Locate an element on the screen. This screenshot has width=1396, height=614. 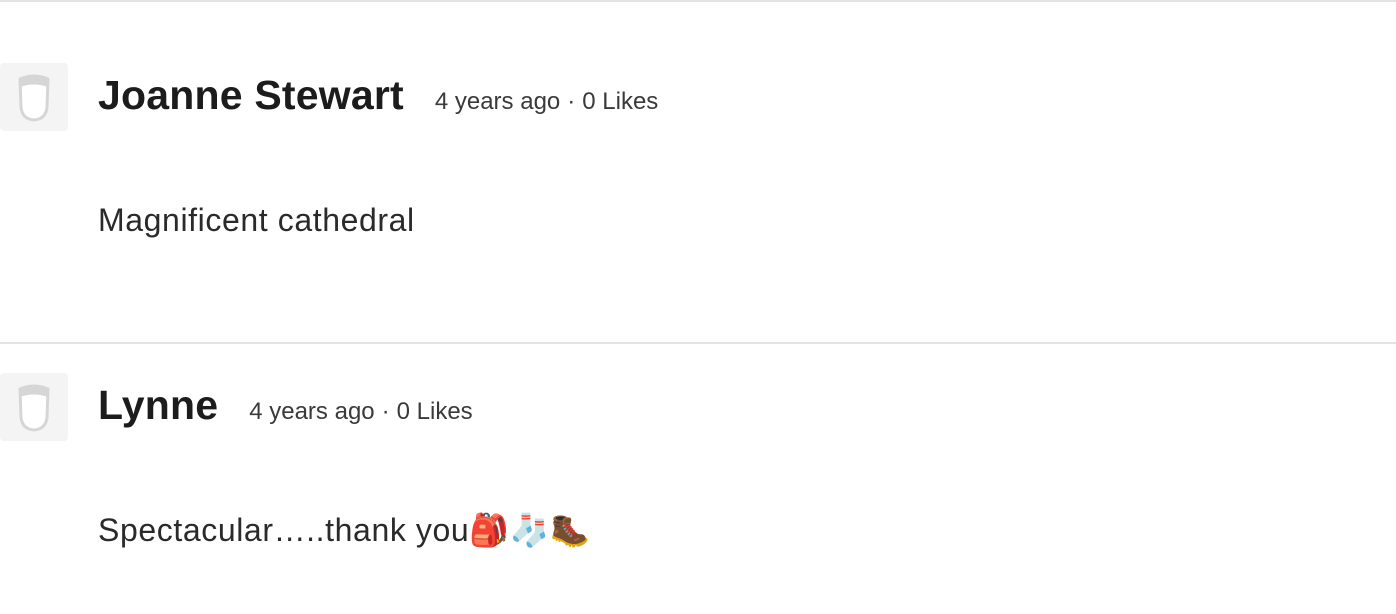
comment-header: Lynne 4 years ago · 0 Likes is located at coordinates (285, 405).